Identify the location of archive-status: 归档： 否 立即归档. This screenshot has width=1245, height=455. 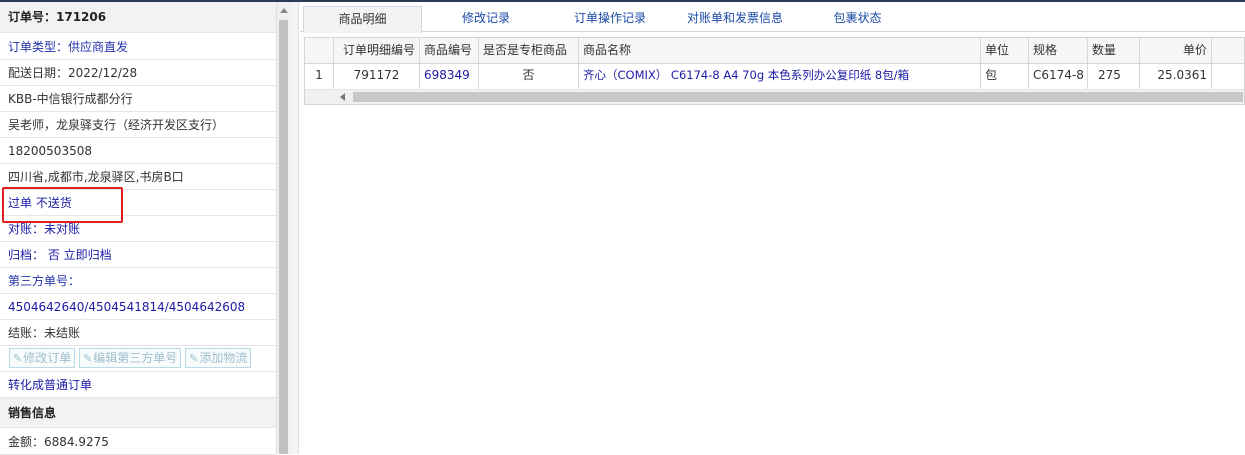
(138, 255).